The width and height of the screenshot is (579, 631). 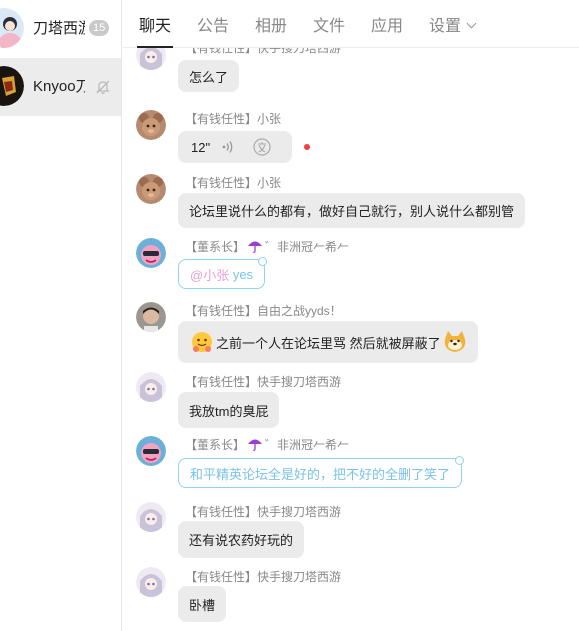 I want to click on mute-bell-icon, so click(x=103, y=87).